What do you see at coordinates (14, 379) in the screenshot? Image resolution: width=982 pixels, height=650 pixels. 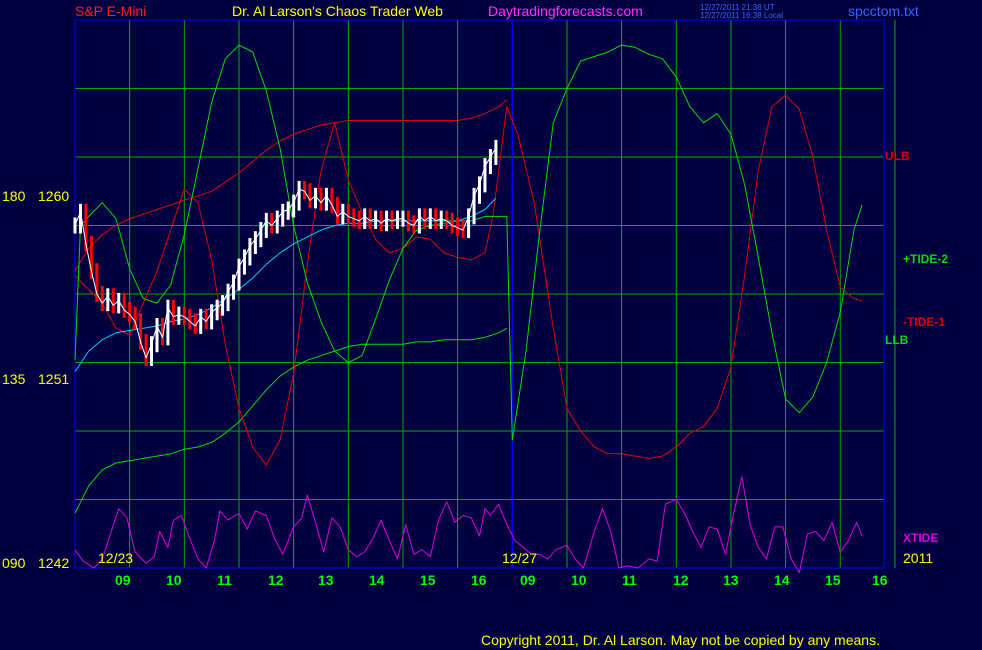 I see `y-label-angle-135: 135` at bounding box center [14, 379].